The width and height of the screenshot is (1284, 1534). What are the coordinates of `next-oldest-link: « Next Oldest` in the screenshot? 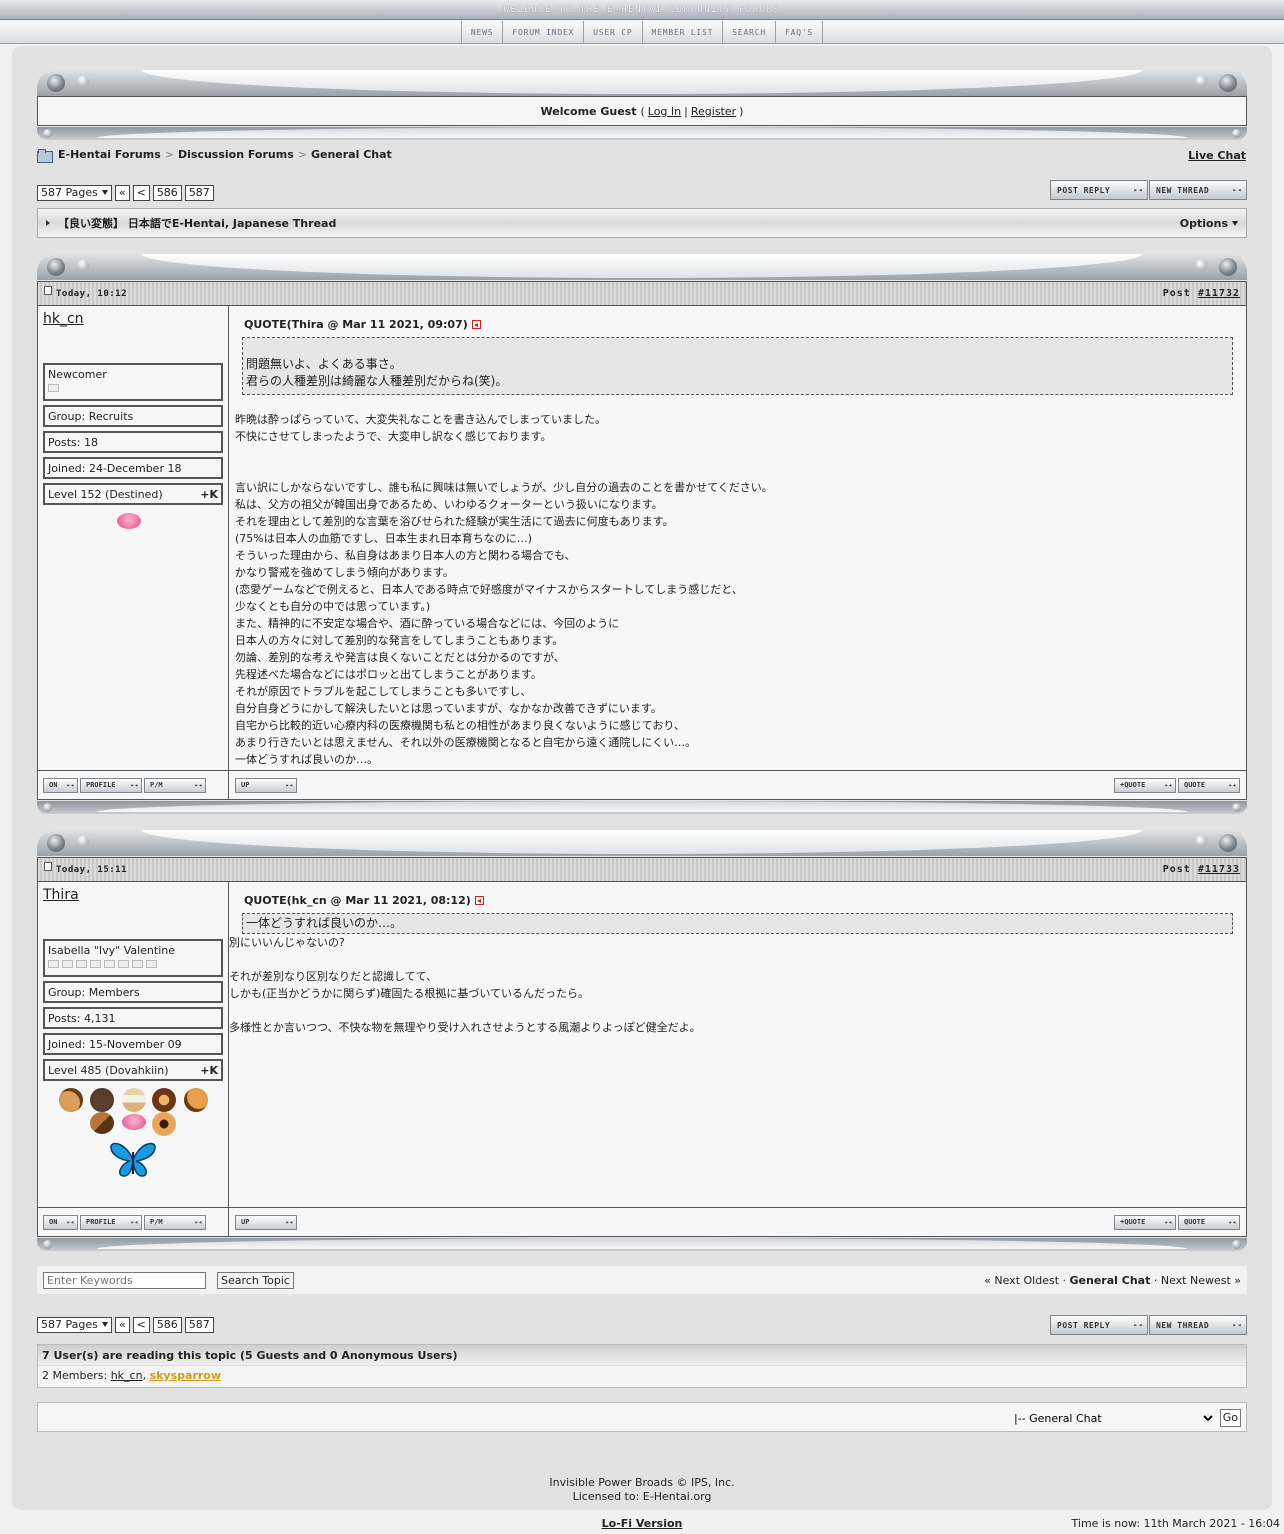 It's located at (1021, 1280).